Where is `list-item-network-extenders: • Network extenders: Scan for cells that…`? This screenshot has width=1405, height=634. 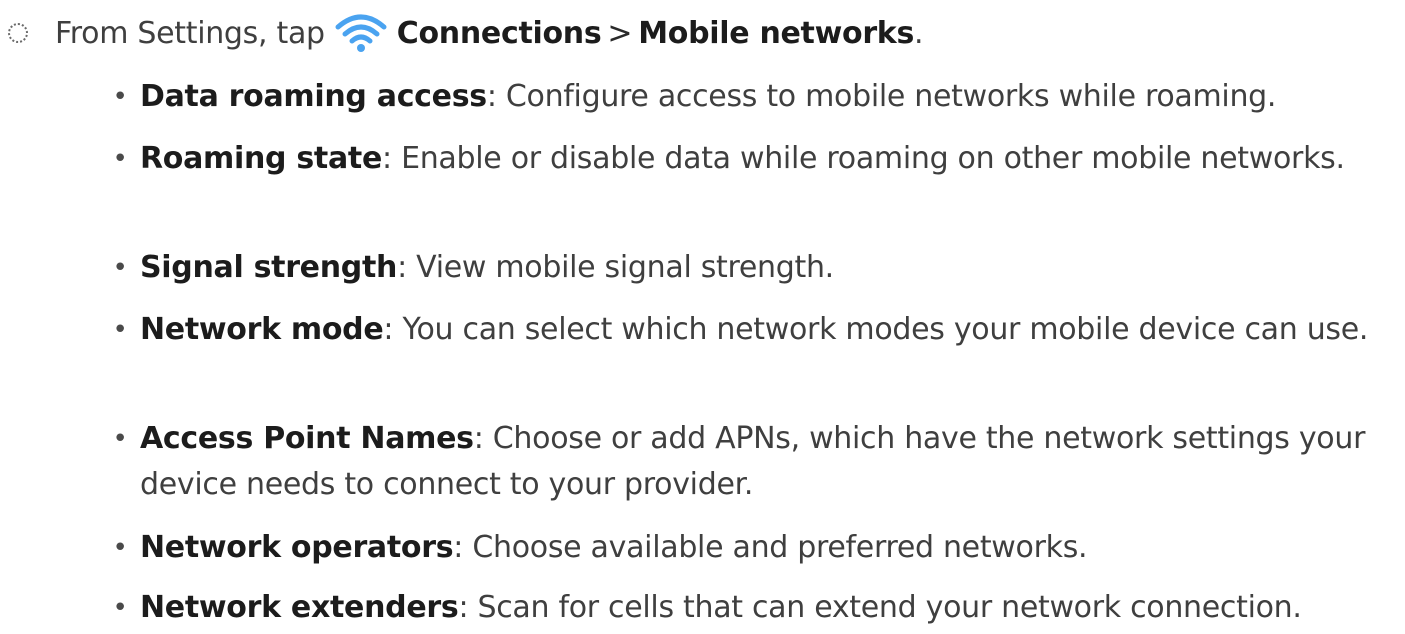
list-item-network-extenders: • Network extenders: Scan for cells that… is located at coordinates (745, 608).